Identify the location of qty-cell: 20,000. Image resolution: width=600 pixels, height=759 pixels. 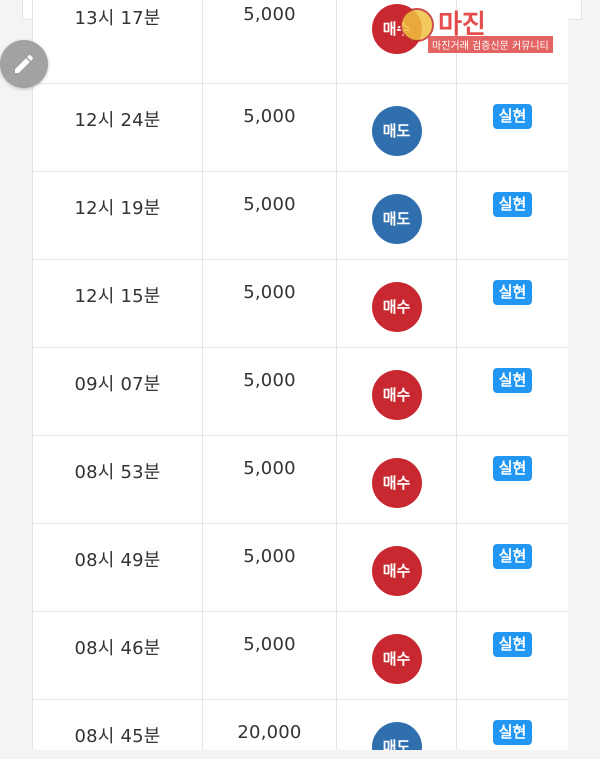
(269, 724).